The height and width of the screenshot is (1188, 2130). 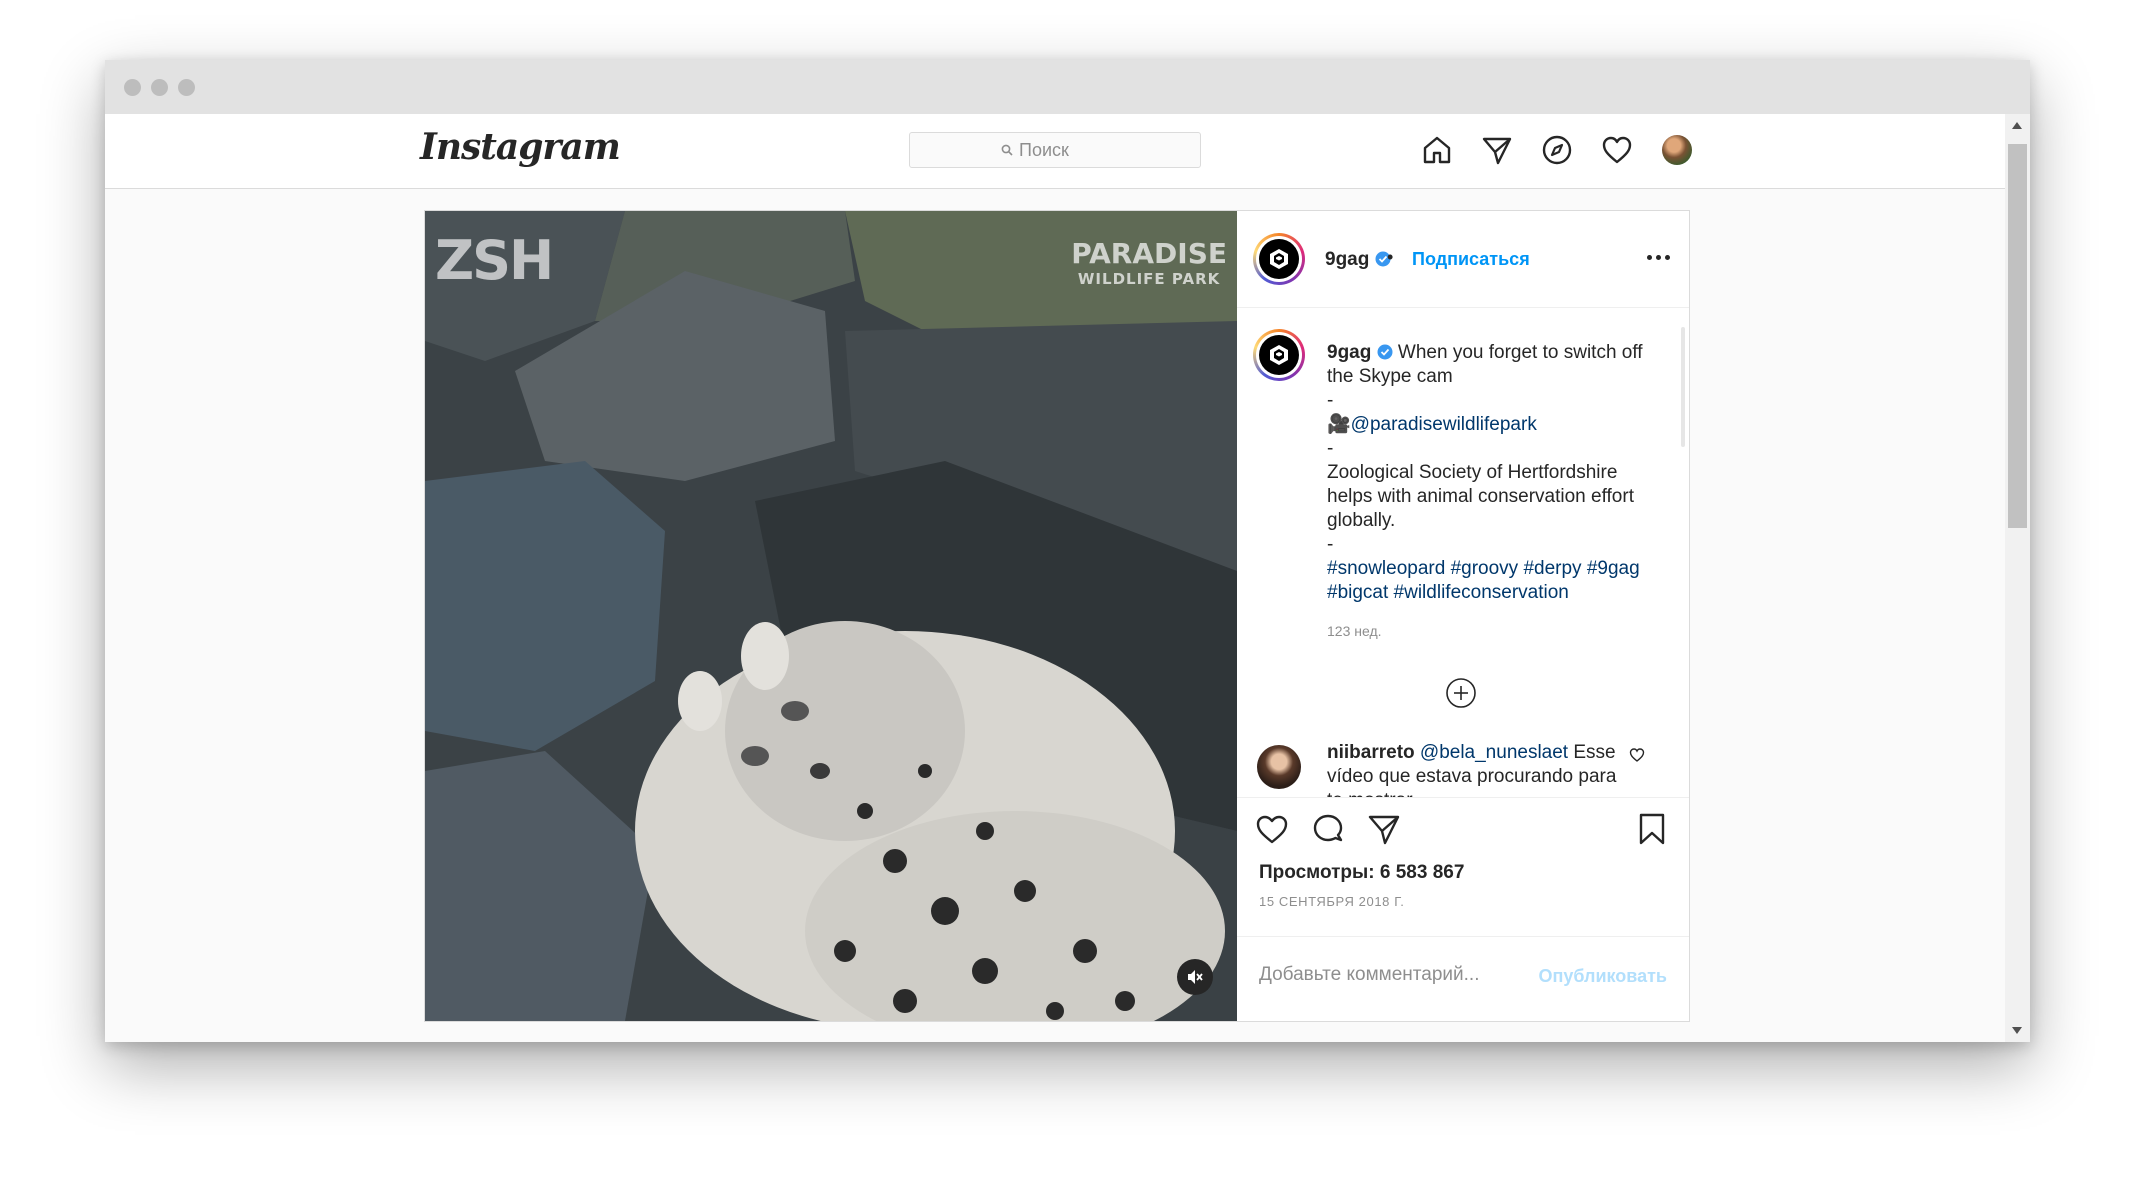 I want to click on author-username: 9gag, so click(x=1358, y=260).